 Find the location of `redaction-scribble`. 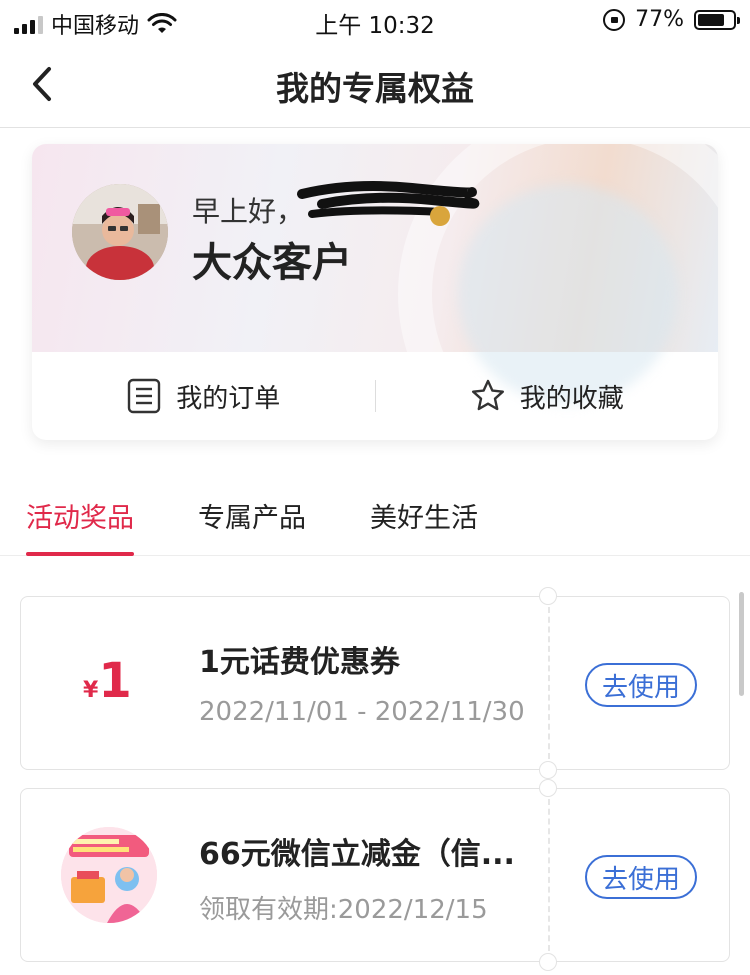

redaction-scribble is located at coordinates (388, 203).